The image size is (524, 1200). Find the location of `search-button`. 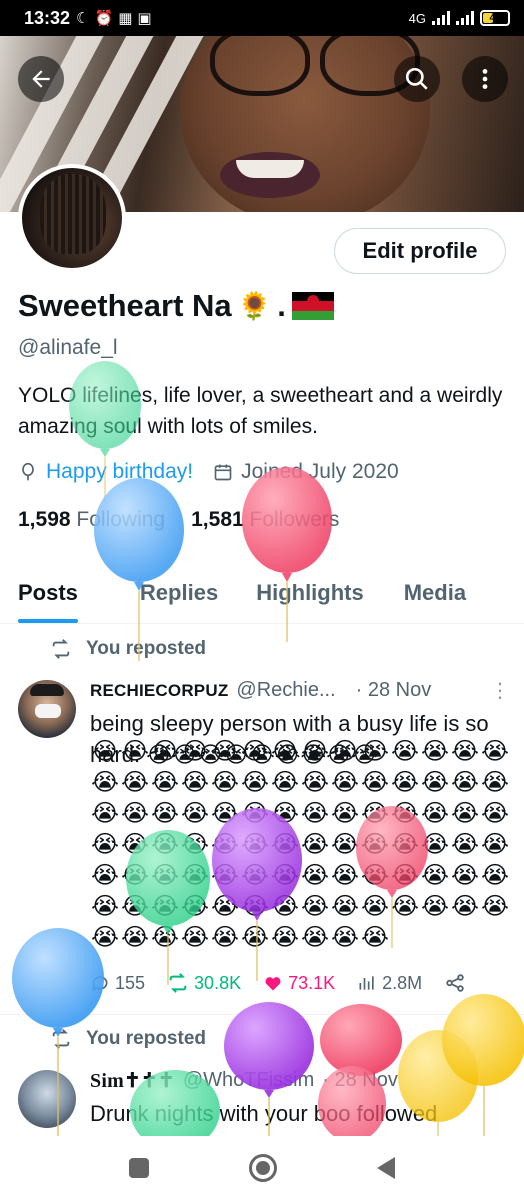

search-button is located at coordinates (417, 79).